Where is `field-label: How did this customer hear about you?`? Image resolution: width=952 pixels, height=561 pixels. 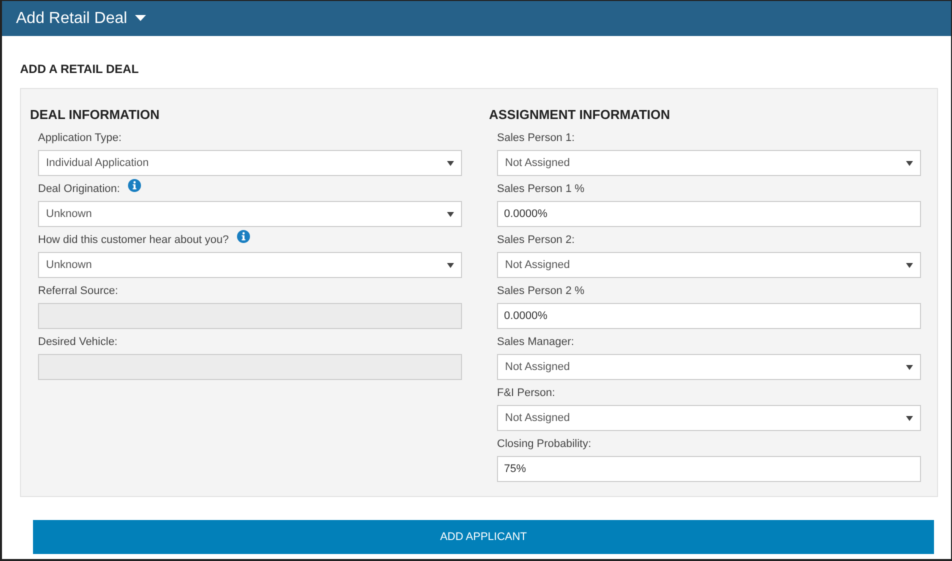
field-label: How did this customer hear about you? is located at coordinates (133, 240).